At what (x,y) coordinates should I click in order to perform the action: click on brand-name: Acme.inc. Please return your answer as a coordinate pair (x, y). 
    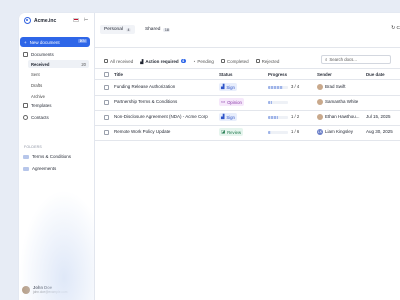
    Looking at the image, I should click on (45, 20).